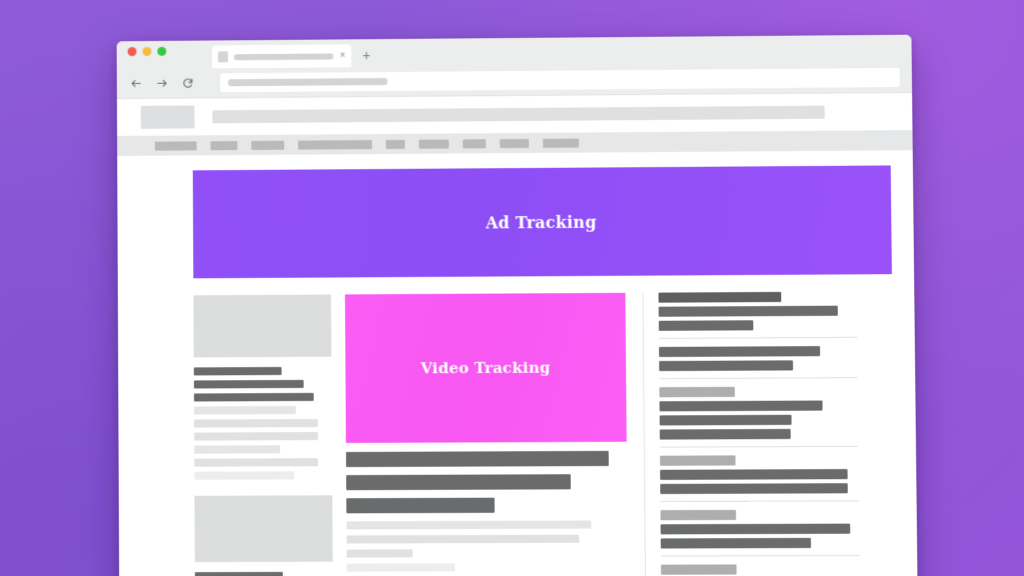  I want to click on site-header, so click(514, 114).